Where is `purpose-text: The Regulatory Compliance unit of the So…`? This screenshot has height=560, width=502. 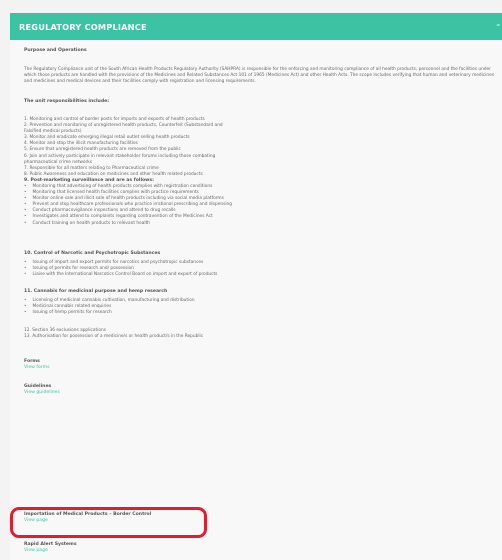 purpose-text: The Regulatory Compliance unit of the So… is located at coordinates (259, 76).